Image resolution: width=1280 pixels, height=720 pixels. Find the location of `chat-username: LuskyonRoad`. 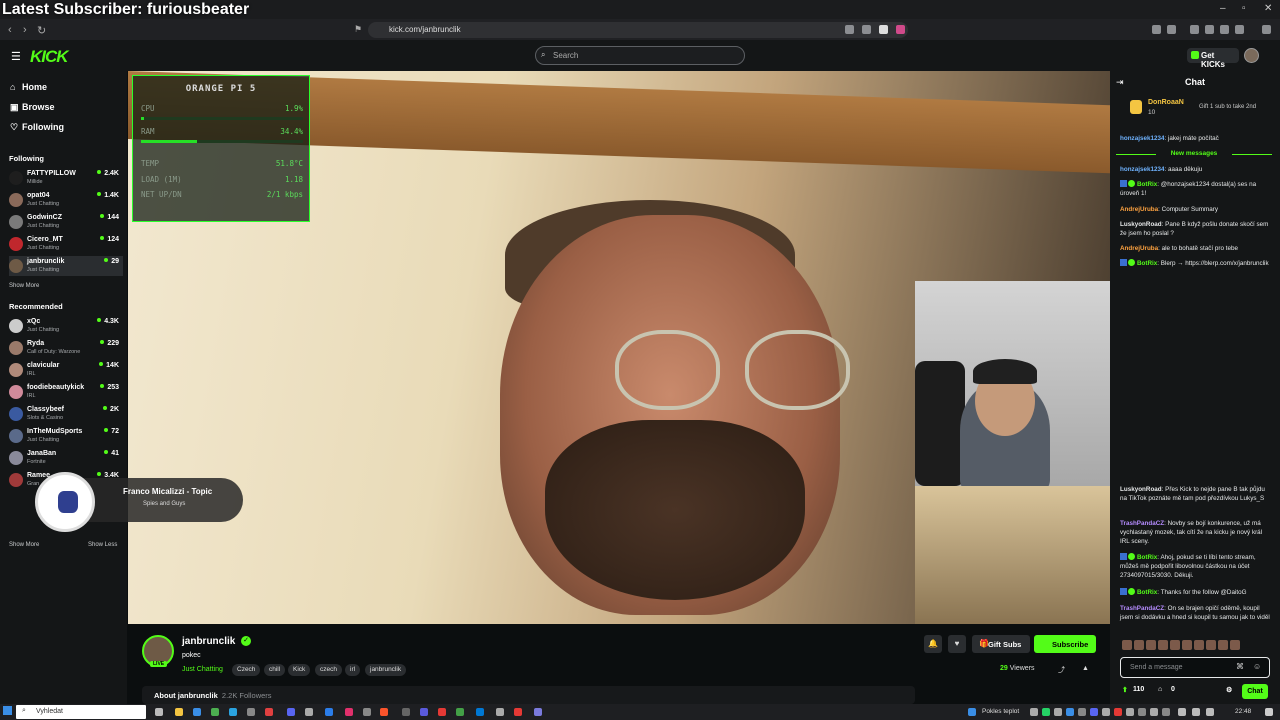

chat-username: LuskyonRoad is located at coordinates (1141, 489).